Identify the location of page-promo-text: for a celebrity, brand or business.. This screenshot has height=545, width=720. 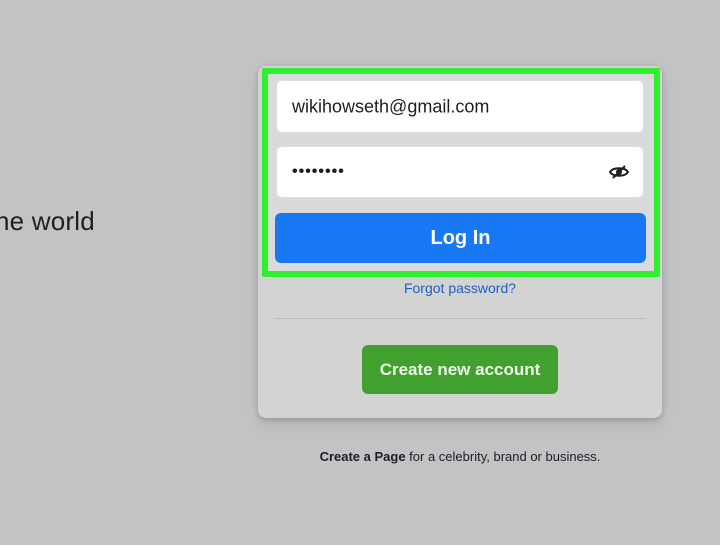
(503, 456).